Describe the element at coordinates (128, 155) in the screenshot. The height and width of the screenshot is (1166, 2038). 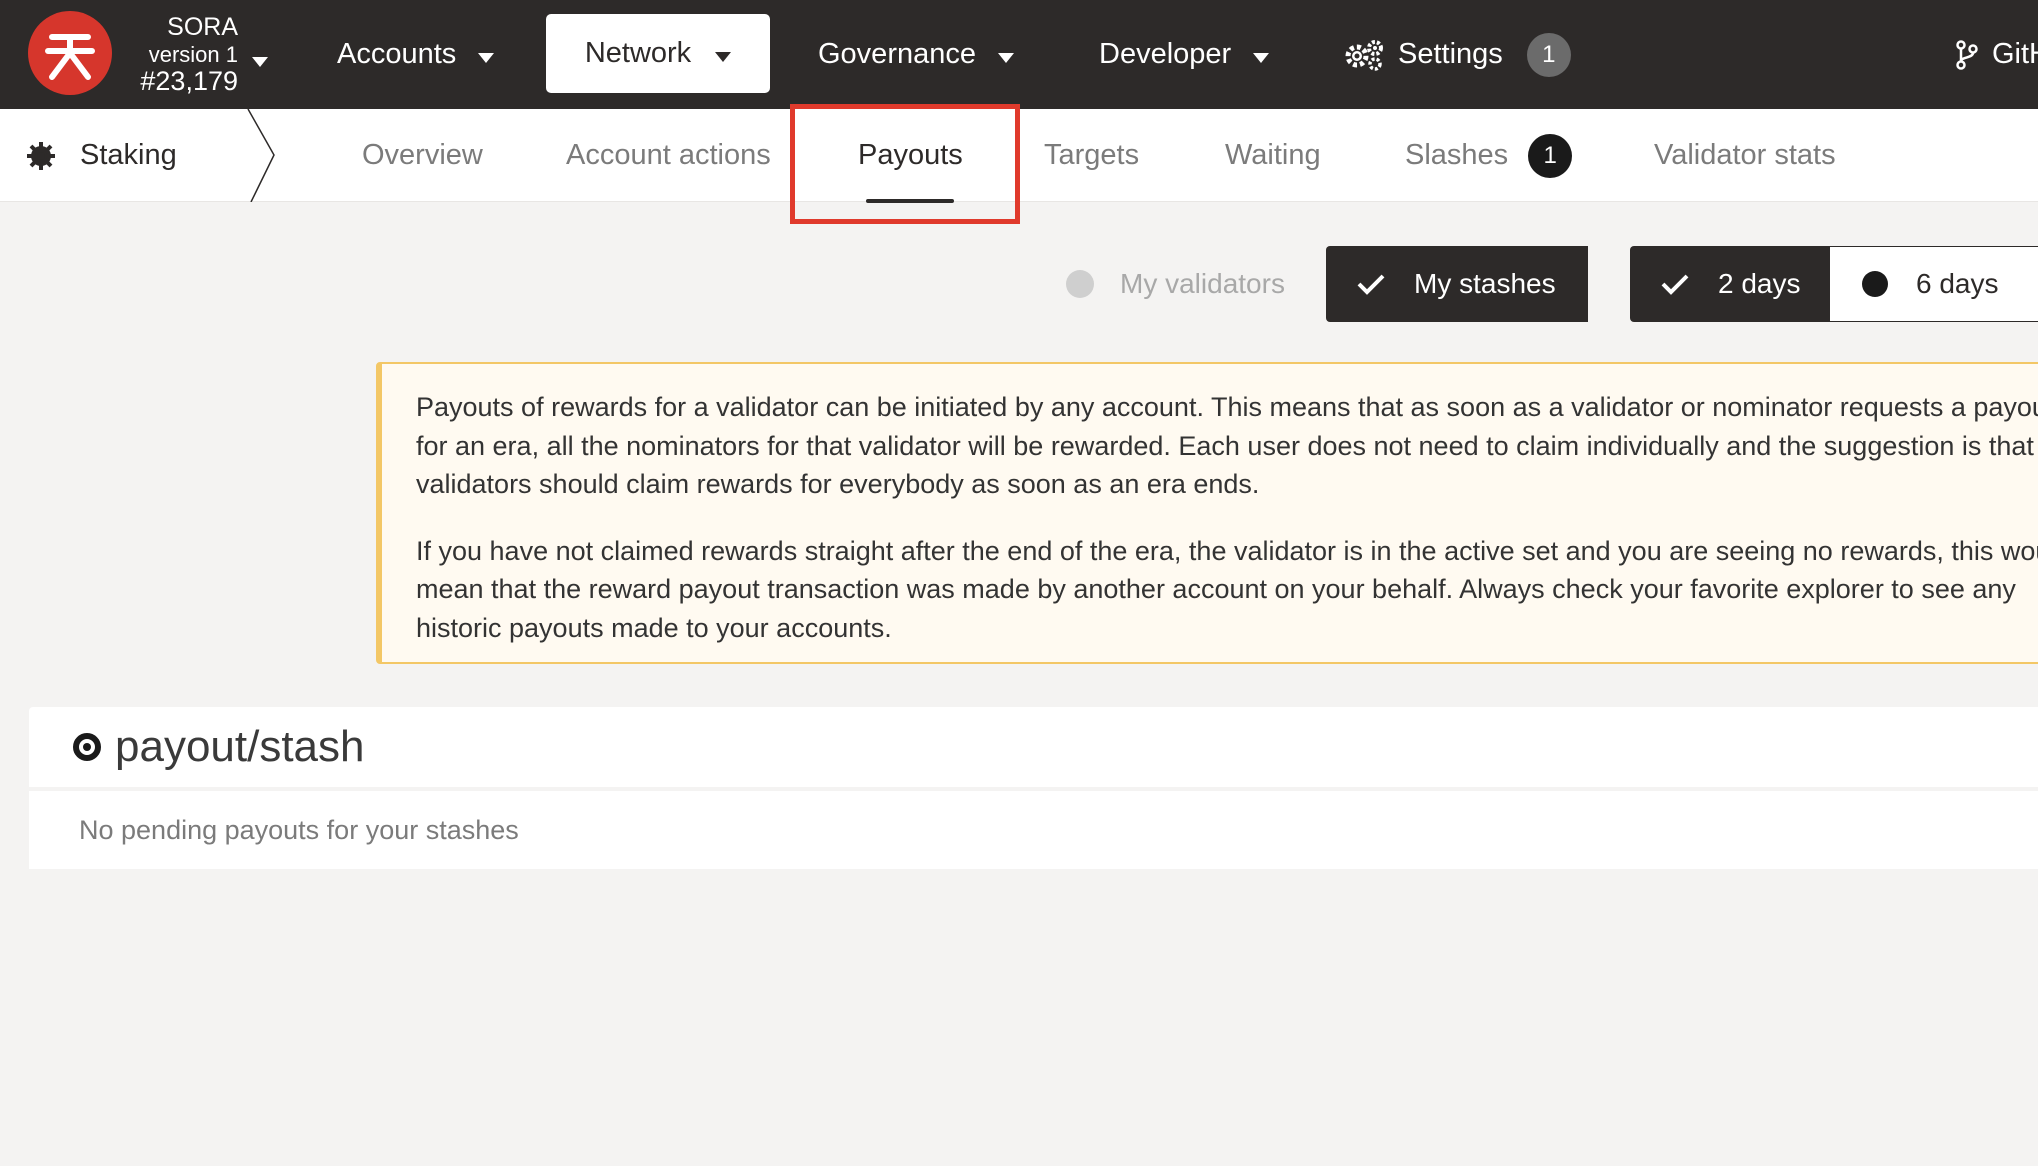
I see `staking-label: Staking` at that location.